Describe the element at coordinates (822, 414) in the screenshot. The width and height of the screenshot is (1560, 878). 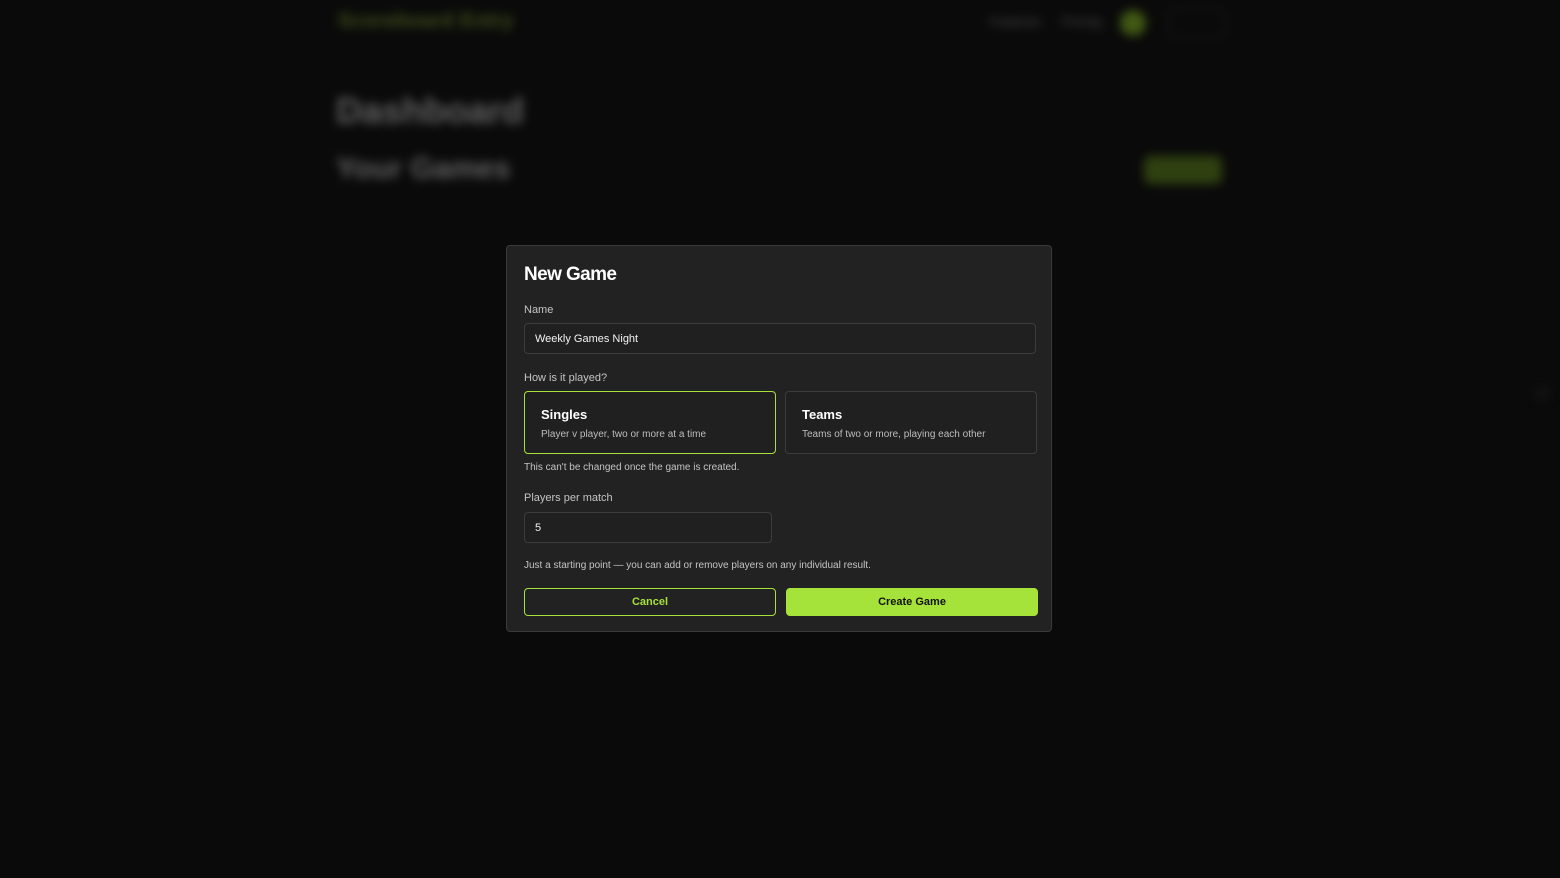
I see `option-teams-title: Teams` at that location.